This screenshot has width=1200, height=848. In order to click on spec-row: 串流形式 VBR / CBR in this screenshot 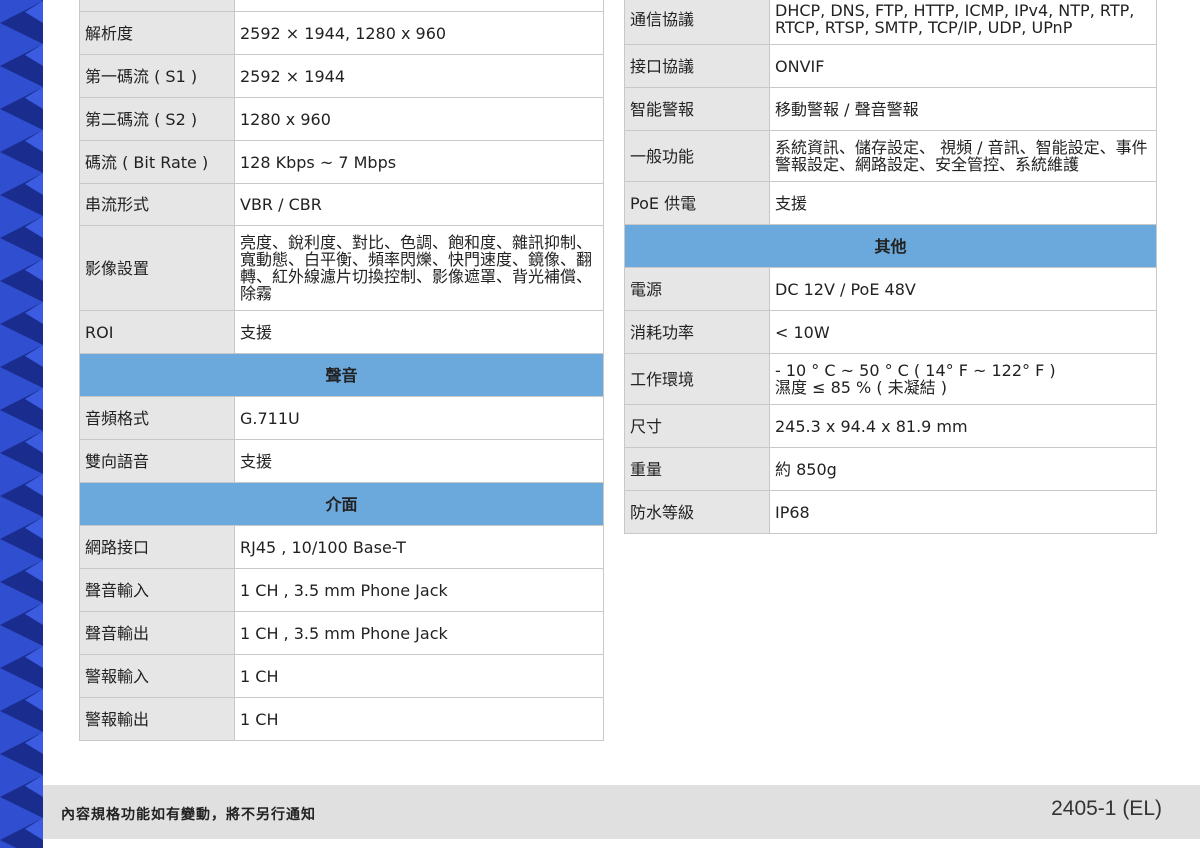, I will do `click(341, 204)`.